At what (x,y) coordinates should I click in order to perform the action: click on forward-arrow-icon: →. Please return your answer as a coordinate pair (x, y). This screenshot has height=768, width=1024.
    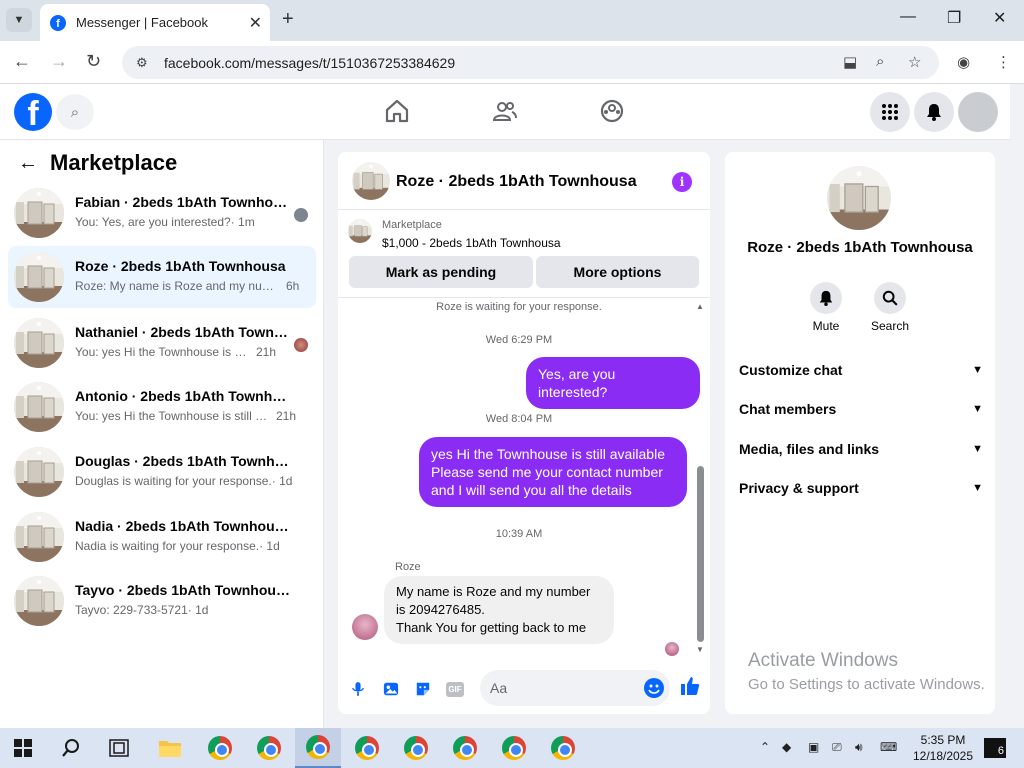
    Looking at the image, I should click on (59, 61).